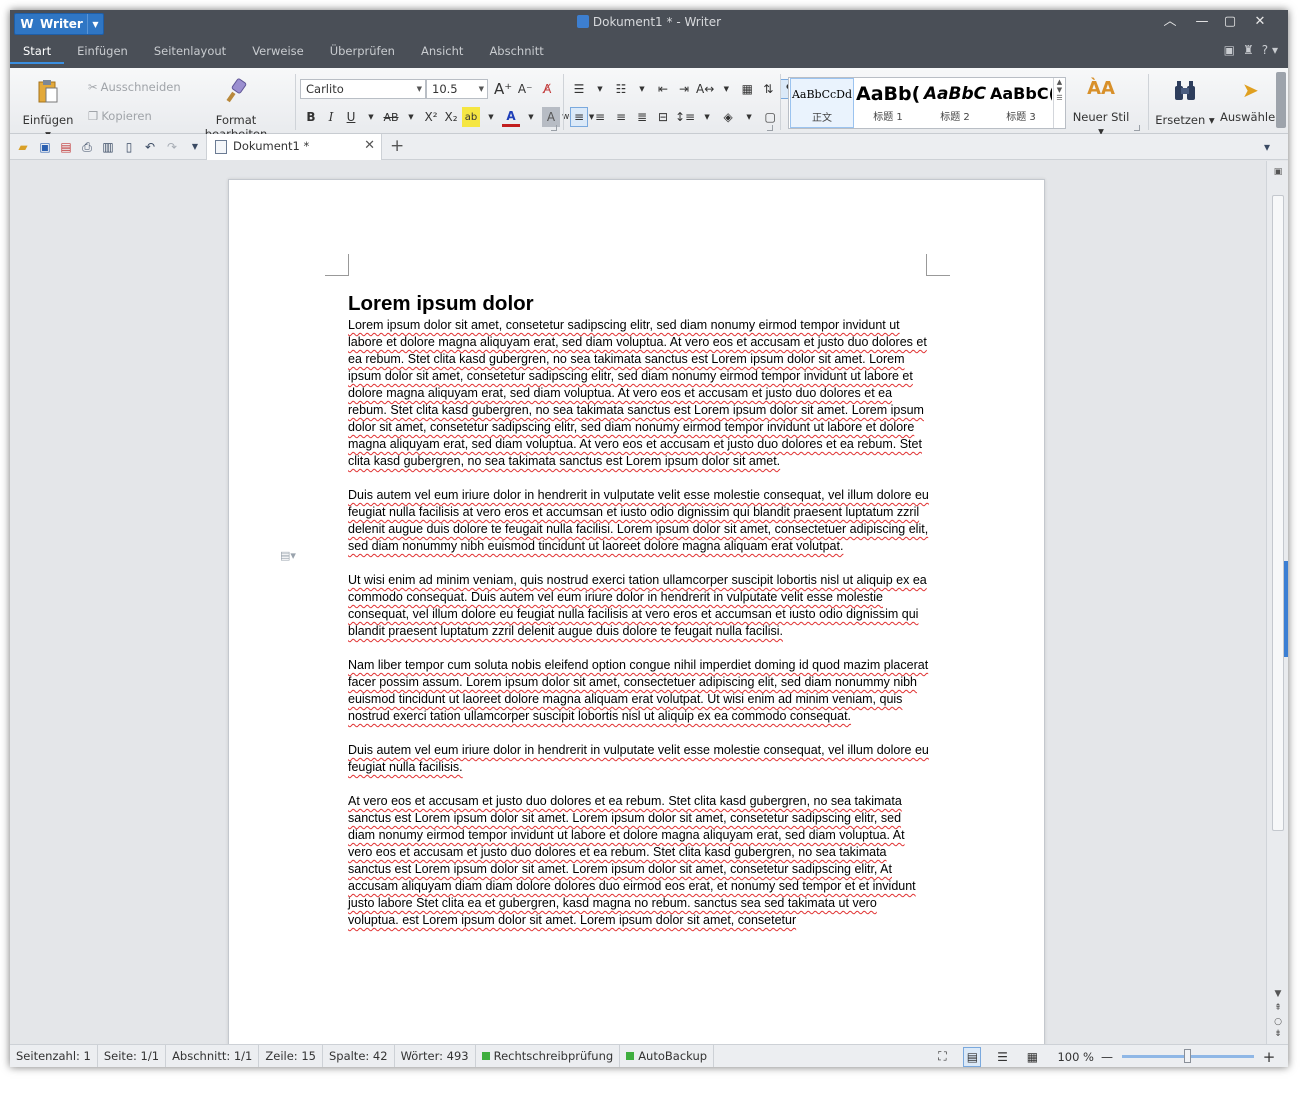  What do you see at coordinates (667, 1055) in the screenshot?
I see `autobackup-toggle: AutoBackup` at bounding box center [667, 1055].